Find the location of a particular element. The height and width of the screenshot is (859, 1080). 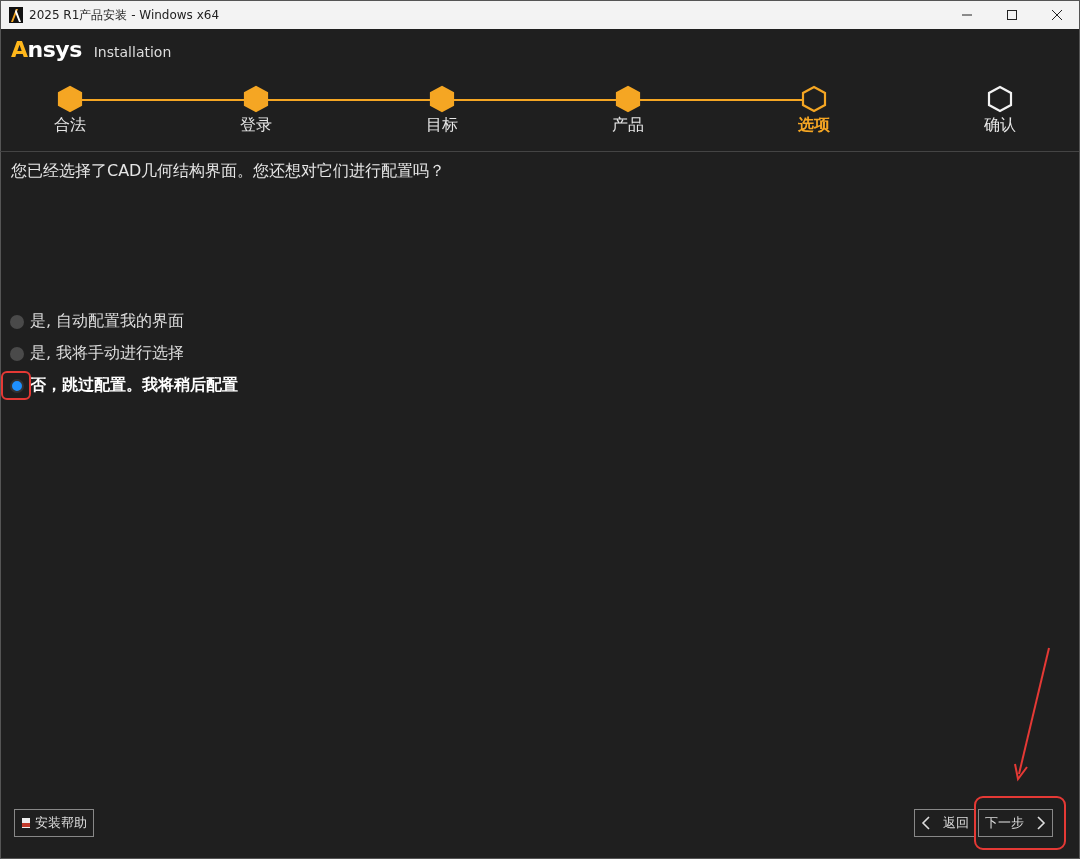

step-label: 确认 is located at coordinates (1000, 125).